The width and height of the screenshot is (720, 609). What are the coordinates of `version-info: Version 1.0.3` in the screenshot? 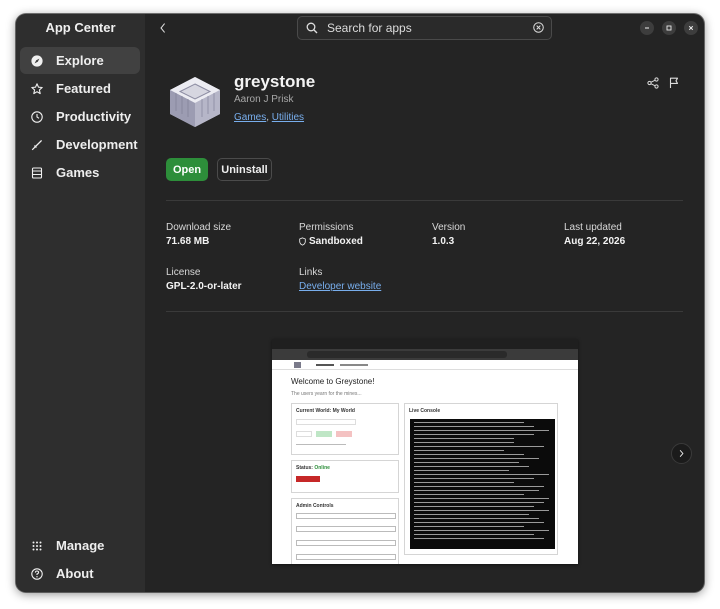 It's located at (448, 234).